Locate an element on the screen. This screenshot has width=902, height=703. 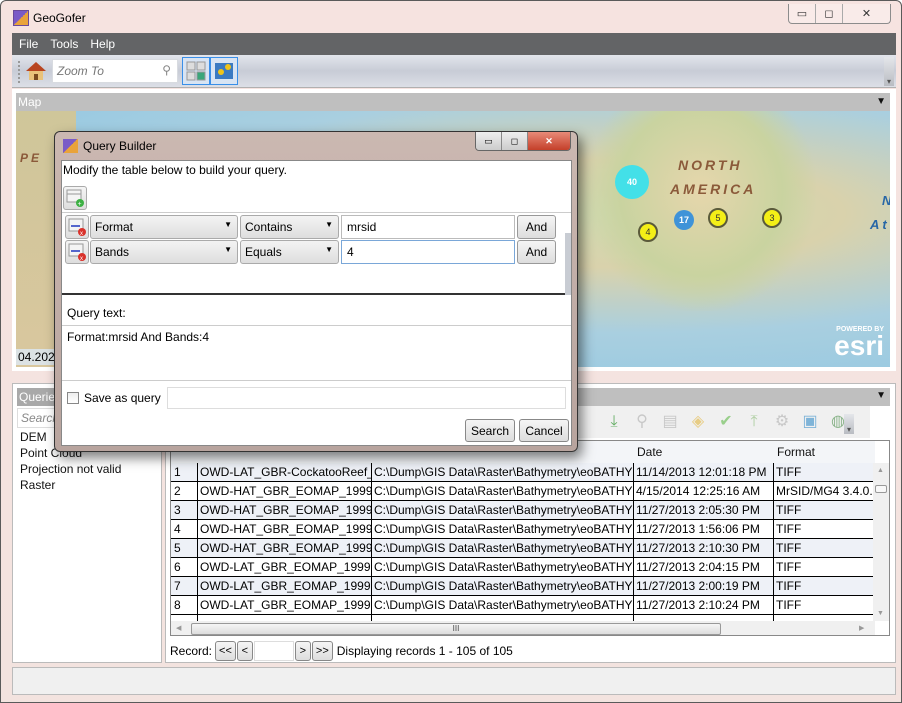
map-label-ocean-1: N is located at coordinates (886, 200).